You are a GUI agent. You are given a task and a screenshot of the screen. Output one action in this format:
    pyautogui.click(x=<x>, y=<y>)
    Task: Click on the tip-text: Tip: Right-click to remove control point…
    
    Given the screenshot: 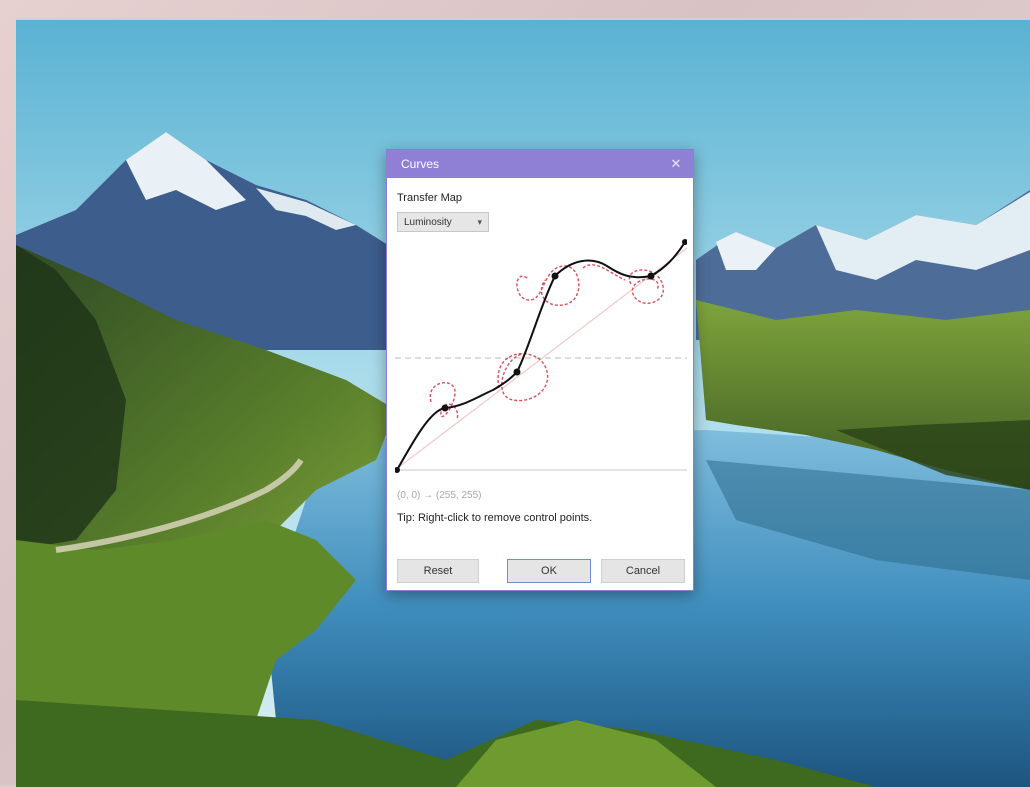 What is the action you would take?
    pyautogui.click(x=495, y=518)
    